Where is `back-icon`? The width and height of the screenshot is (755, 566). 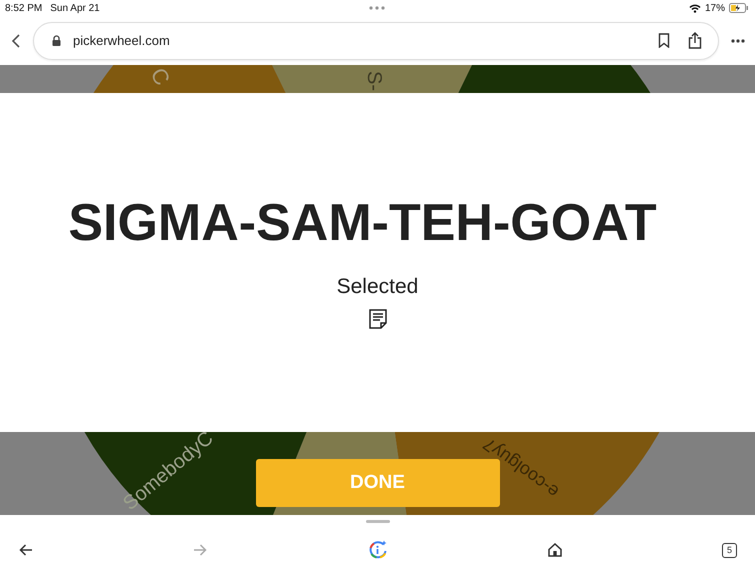 back-icon is located at coordinates (16, 41).